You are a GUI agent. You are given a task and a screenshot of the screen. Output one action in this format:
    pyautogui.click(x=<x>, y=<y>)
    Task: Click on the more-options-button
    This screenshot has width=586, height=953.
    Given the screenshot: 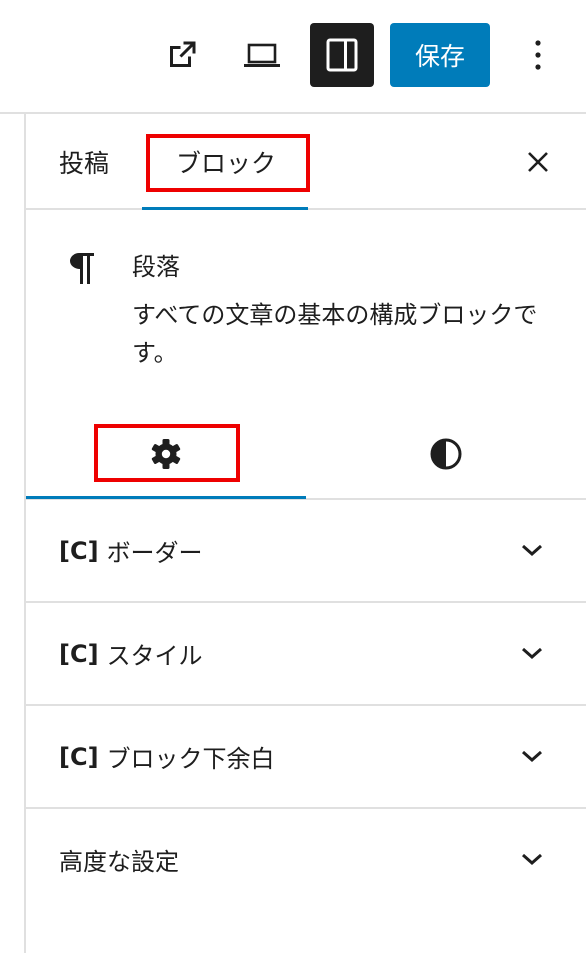 What is the action you would take?
    pyautogui.click(x=538, y=55)
    